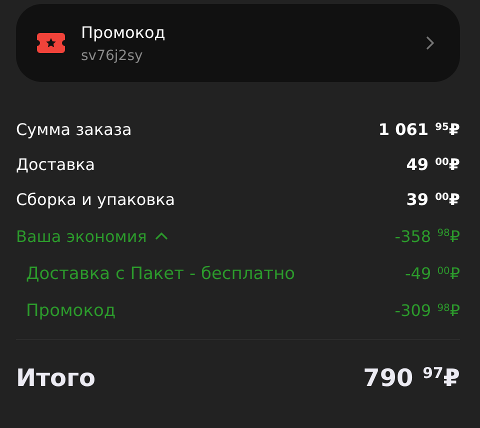  Describe the element at coordinates (161, 236) in the screenshot. I see `chevron-up-icon` at that location.